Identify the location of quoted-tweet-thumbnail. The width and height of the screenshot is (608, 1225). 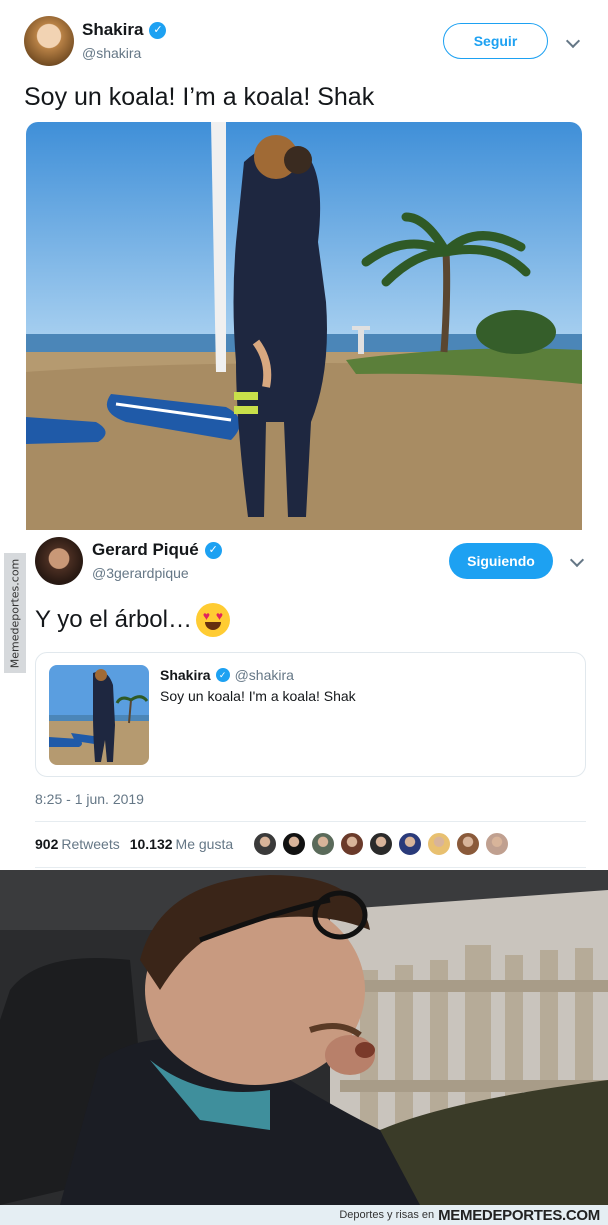
(99, 715).